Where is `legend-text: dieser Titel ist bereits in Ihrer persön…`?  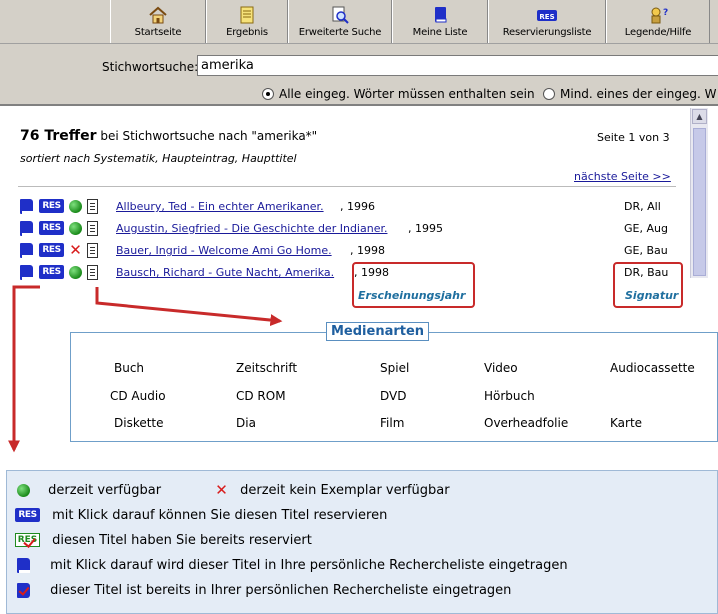
legend-text: dieser Titel ist bereits in Ihrer persön… is located at coordinates (281, 590).